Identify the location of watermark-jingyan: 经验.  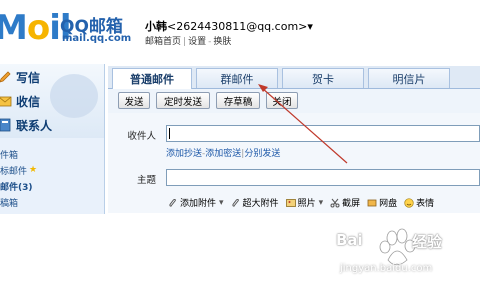
(427, 242).